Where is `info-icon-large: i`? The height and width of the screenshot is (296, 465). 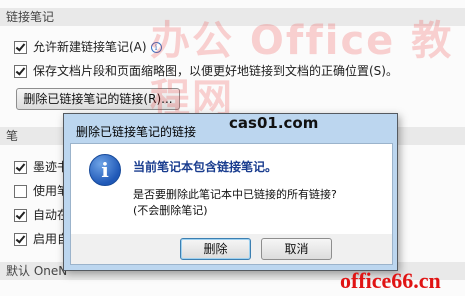
info-icon-large: i is located at coordinates (105, 170).